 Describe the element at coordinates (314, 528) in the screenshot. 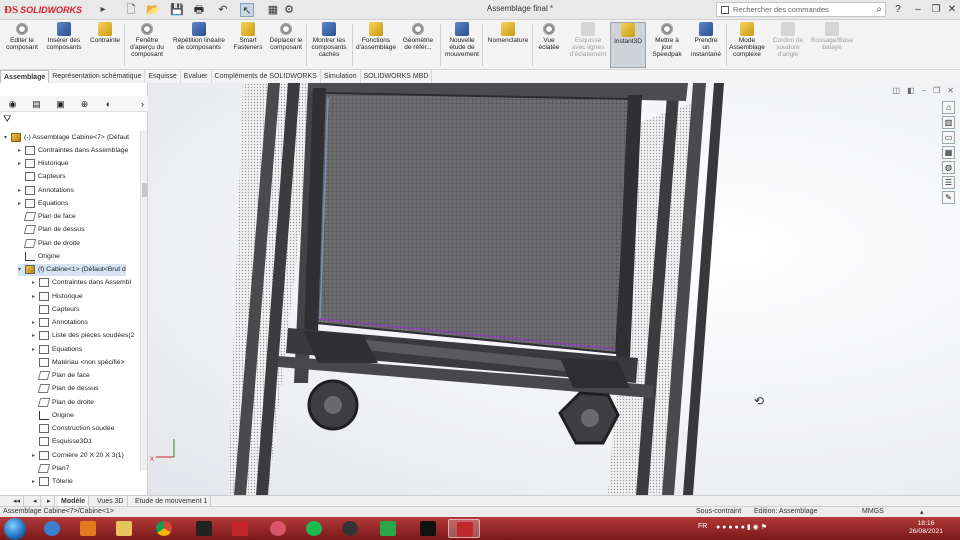

I see `taskbar-spotify-icon` at that location.